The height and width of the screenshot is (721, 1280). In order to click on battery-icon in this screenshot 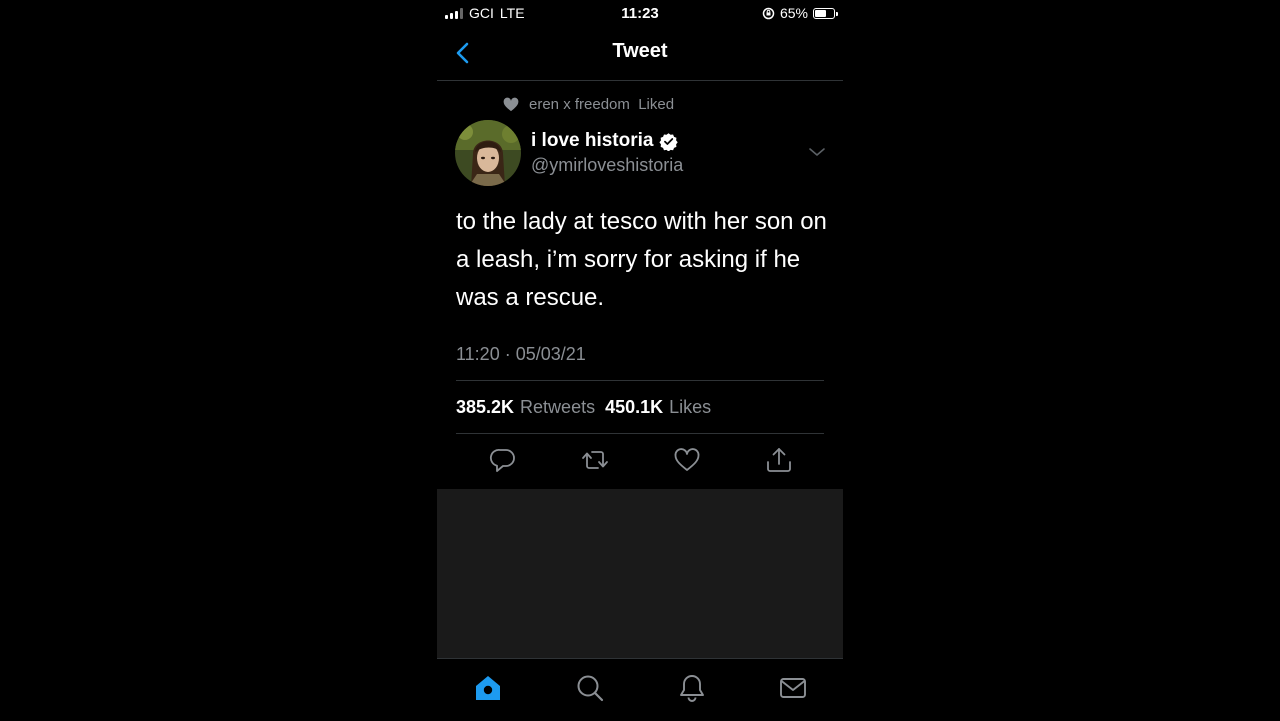, I will do `click(825, 13)`.